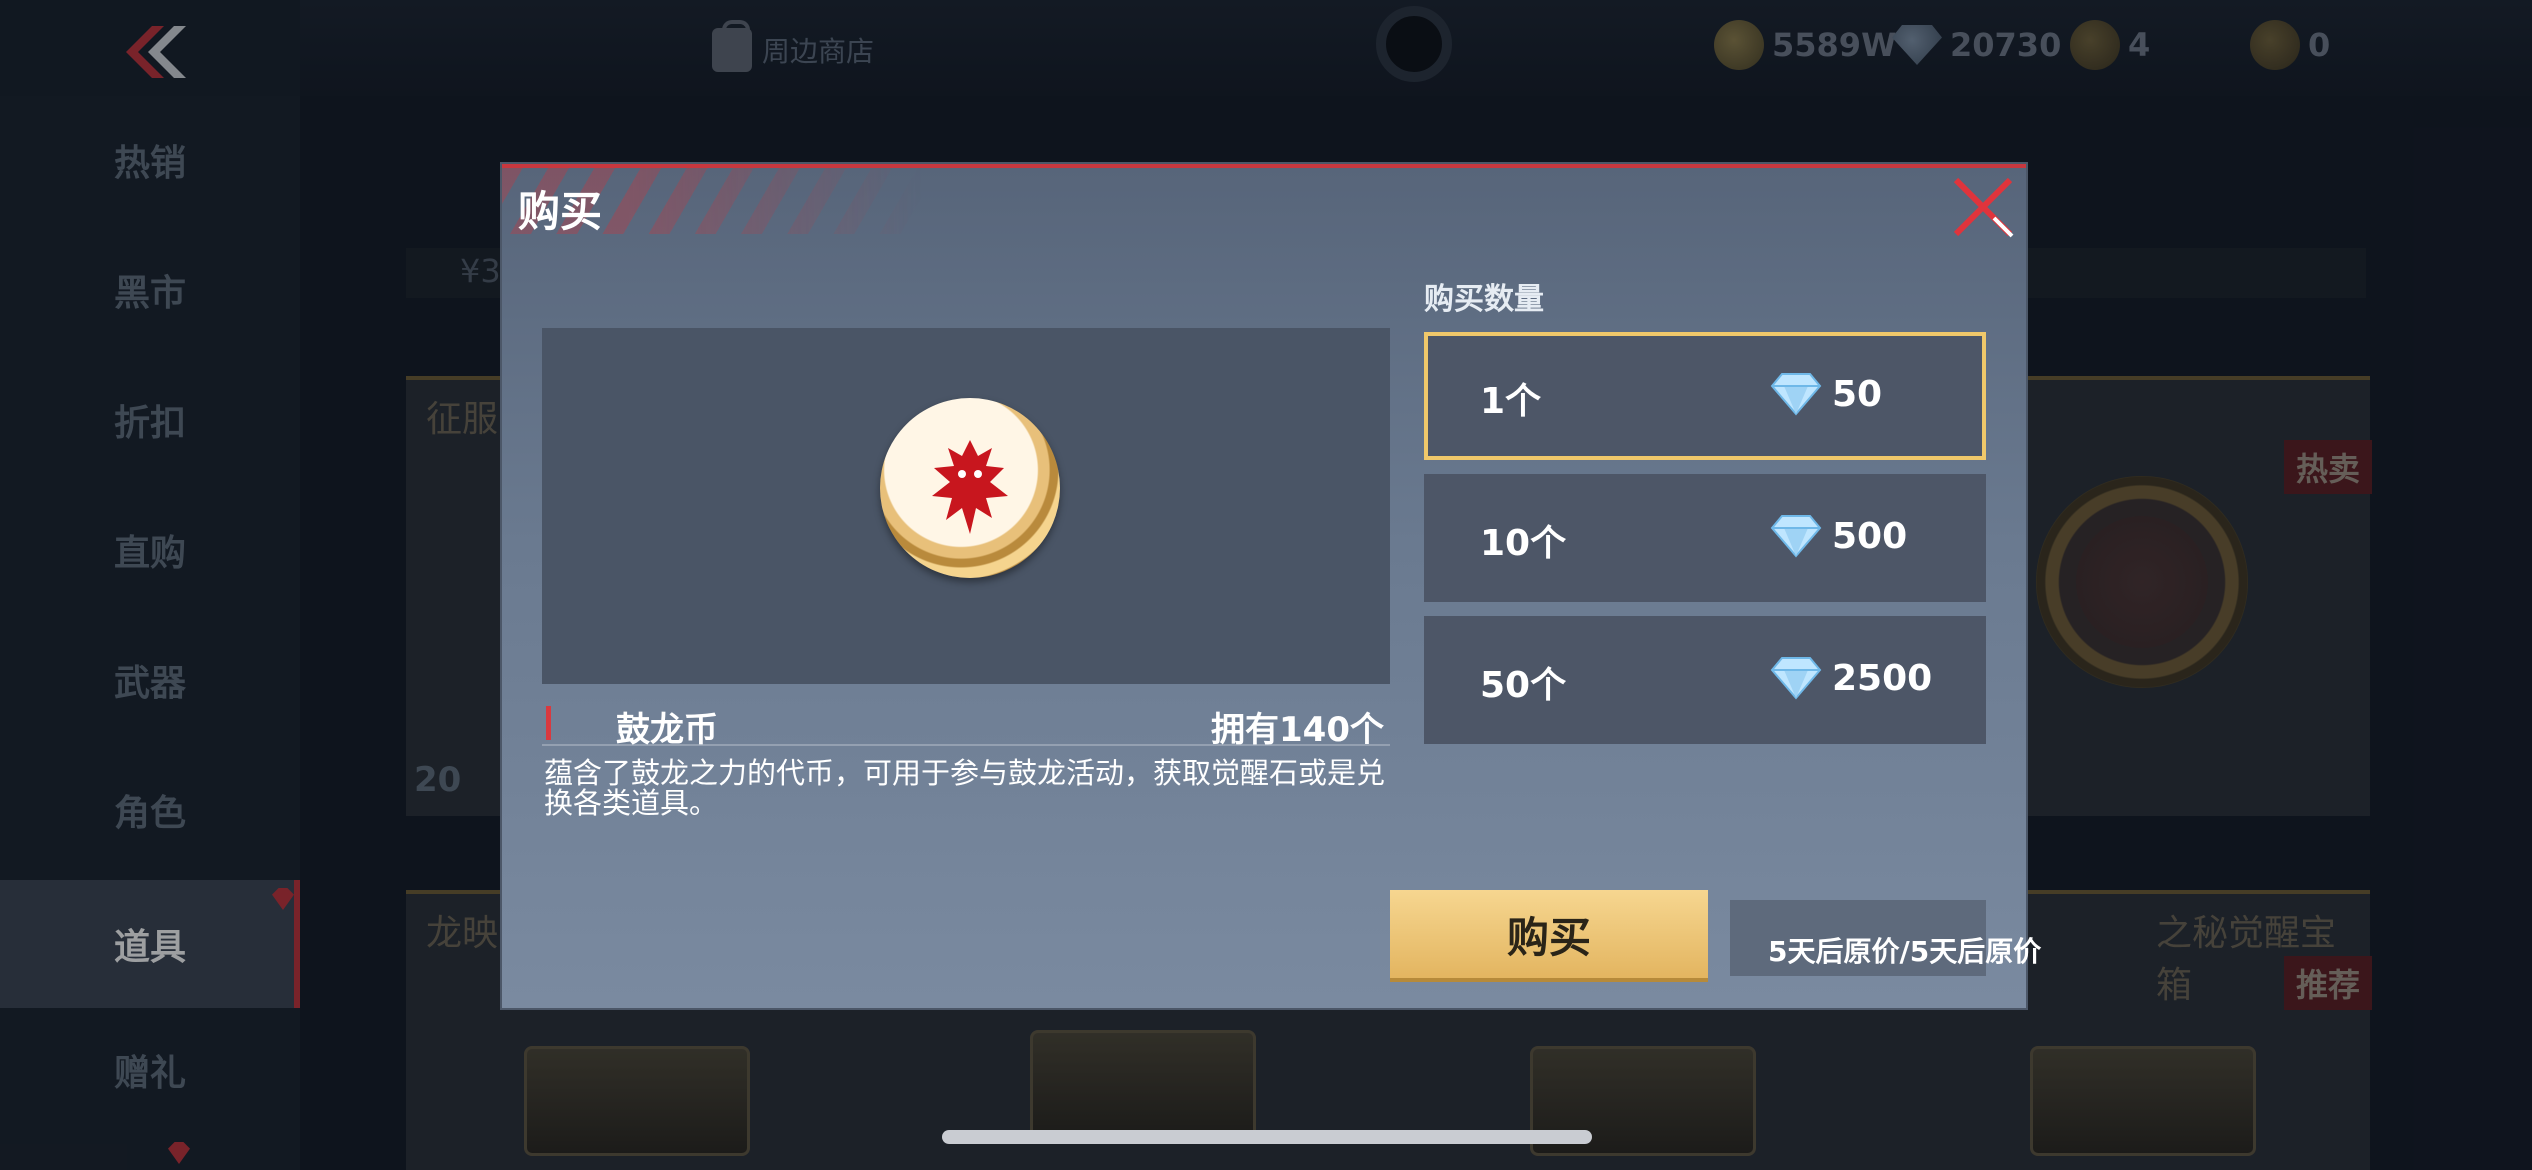 This screenshot has width=2532, height=1170. Describe the element at coordinates (1484, 299) in the screenshot. I see `quantity-label: 购买数量` at that location.